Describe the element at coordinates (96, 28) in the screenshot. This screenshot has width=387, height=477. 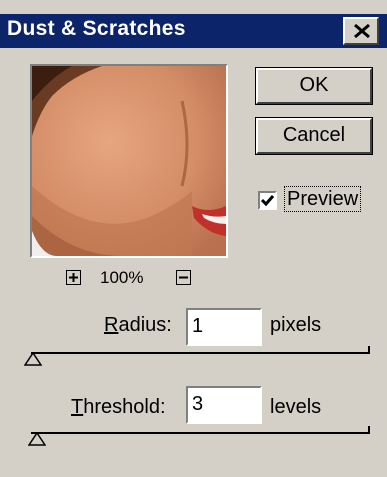
I see `dialog-title: Dust & Scratches` at that location.